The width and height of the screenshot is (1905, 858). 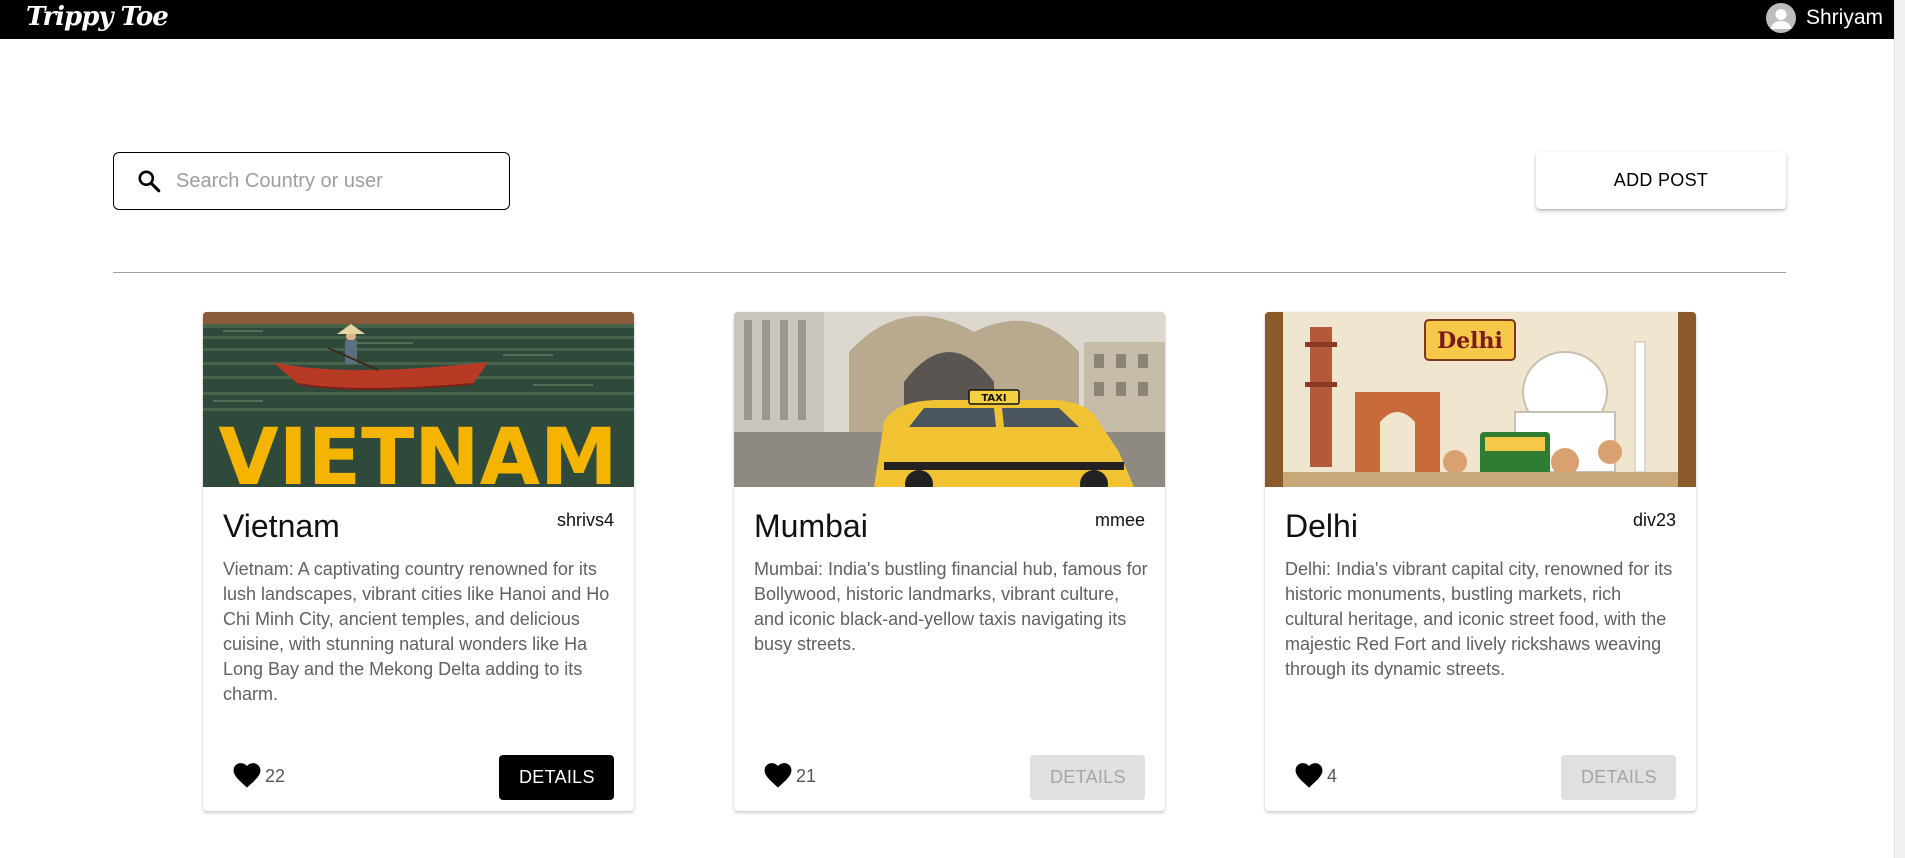 I want to click on user-menu: Shriyam, so click(x=1824, y=18).